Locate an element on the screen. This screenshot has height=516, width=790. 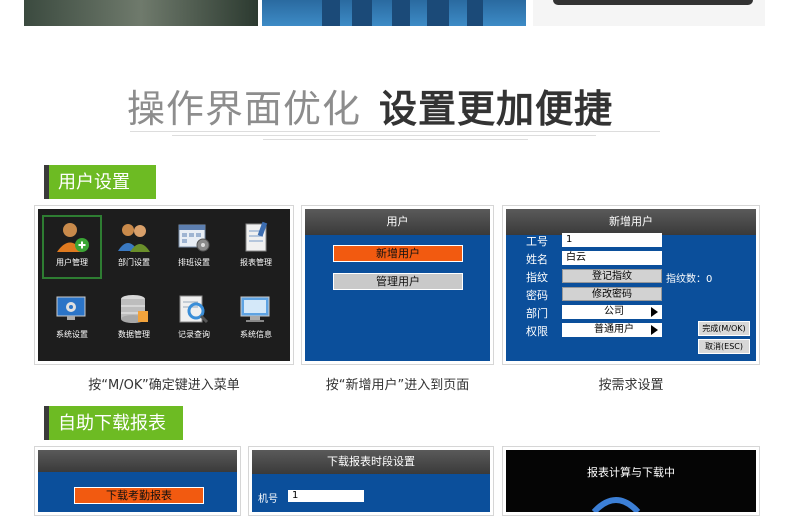
menu-item-system-info: 系统信息 is located at coordinates (256, 316).